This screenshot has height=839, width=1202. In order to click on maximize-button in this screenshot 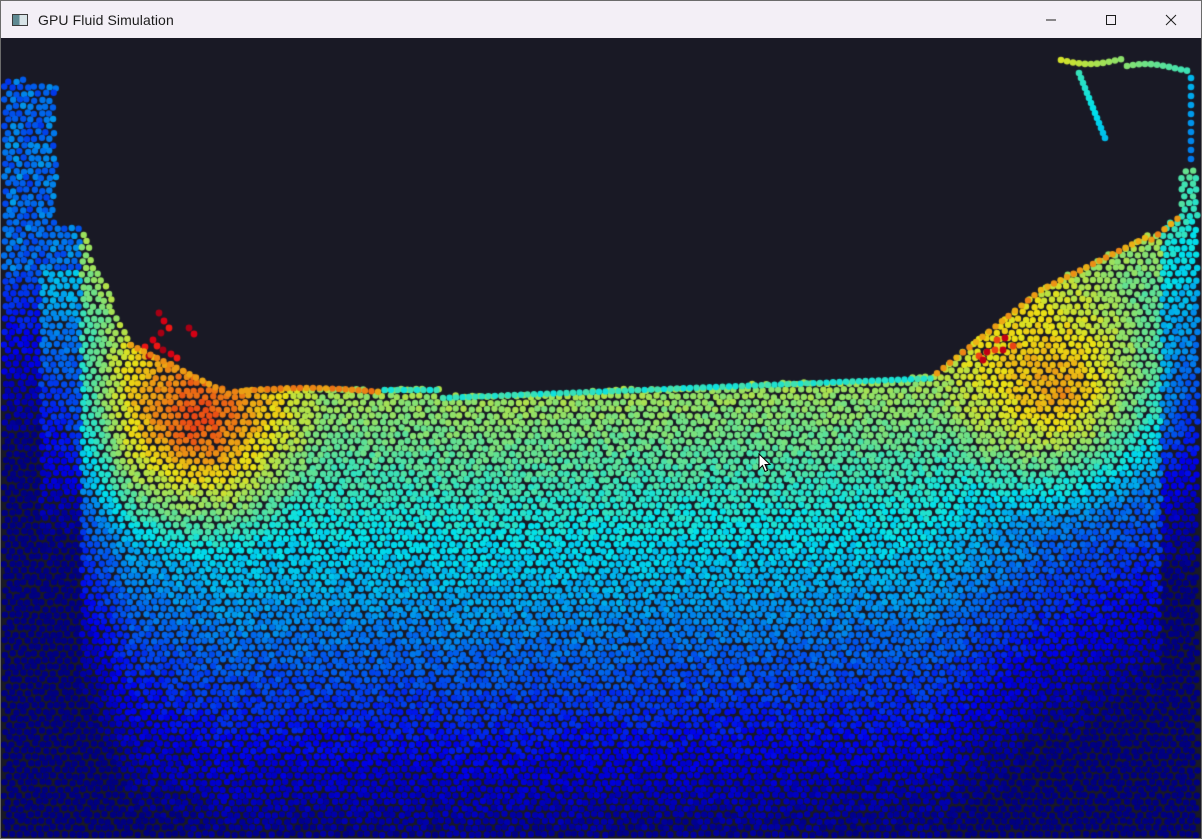, I will do `click(1111, 19)`.